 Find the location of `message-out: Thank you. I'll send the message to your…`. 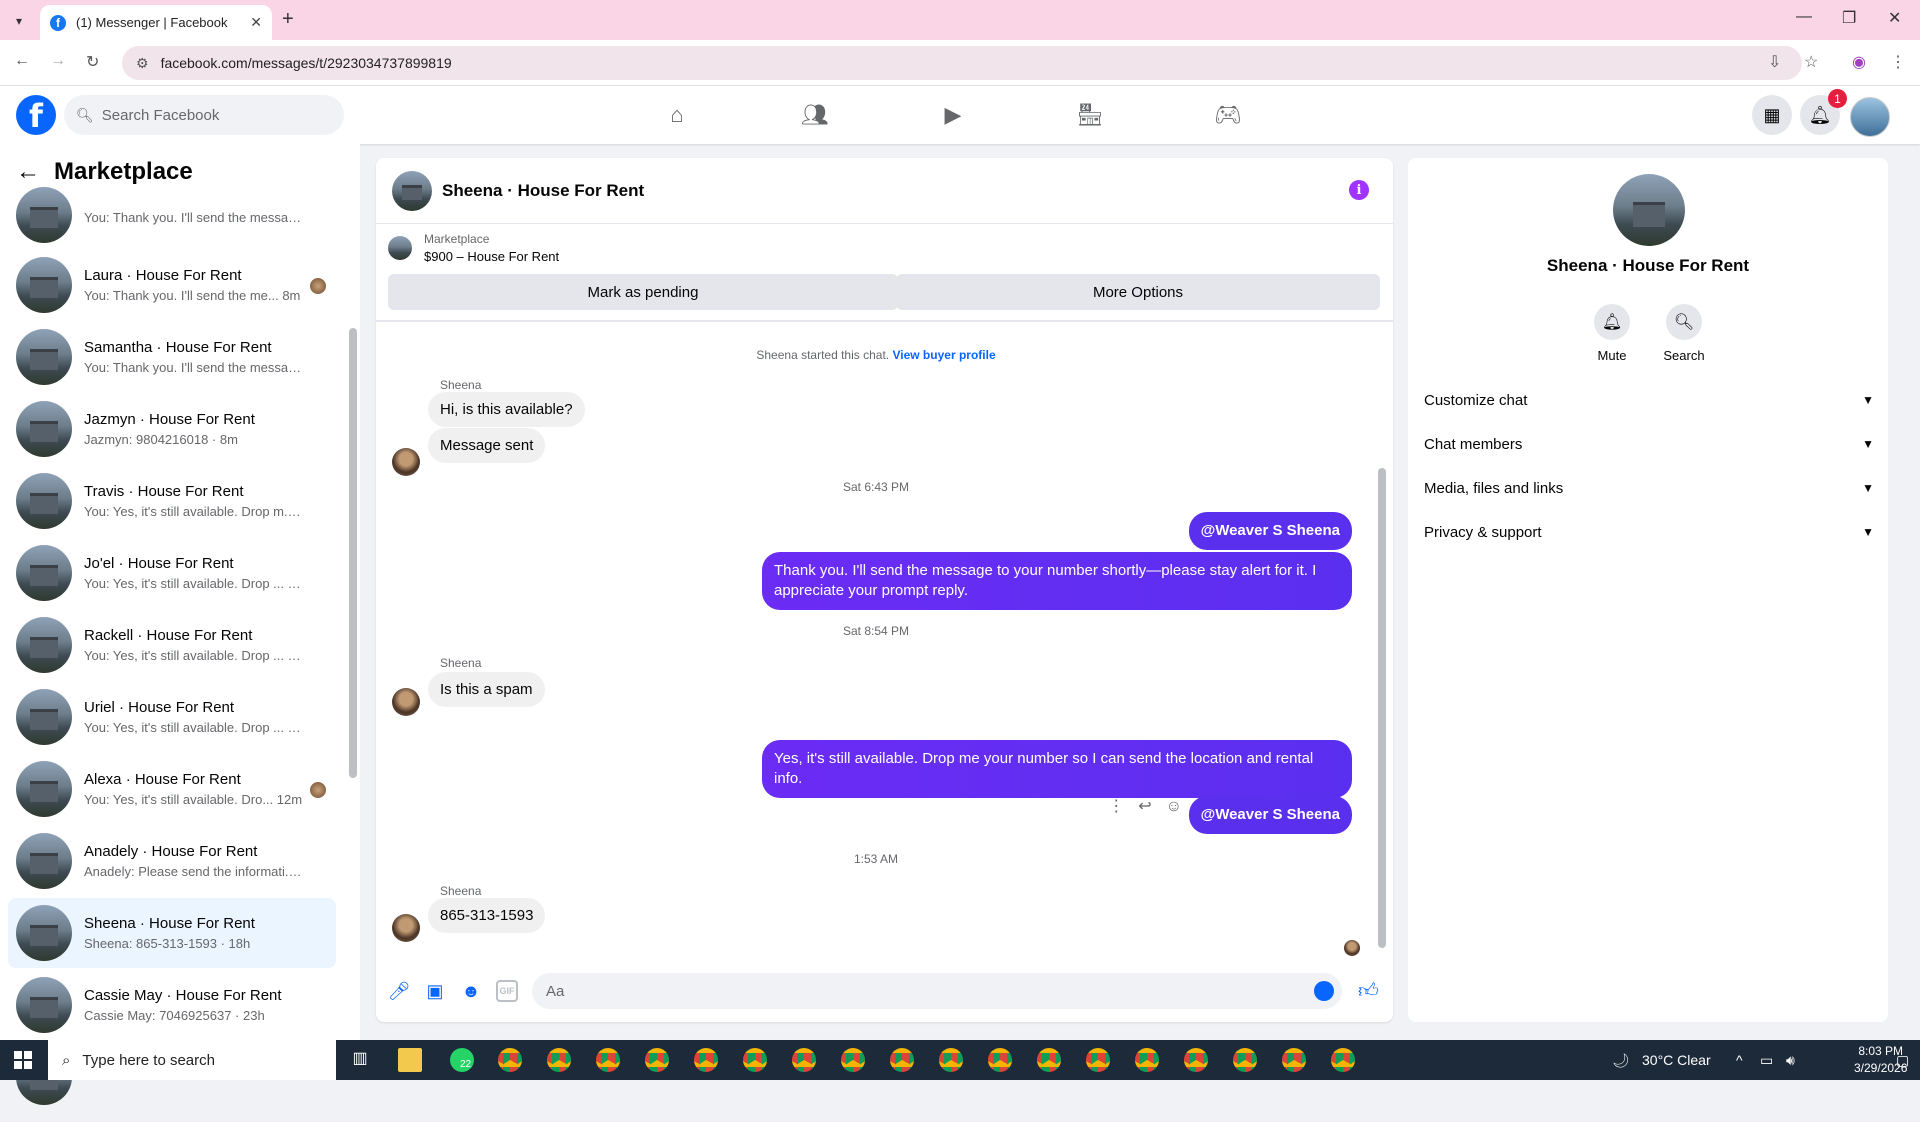

message-out: Thank you. I'll send the message to your… is located at coordinates (1057, 581).